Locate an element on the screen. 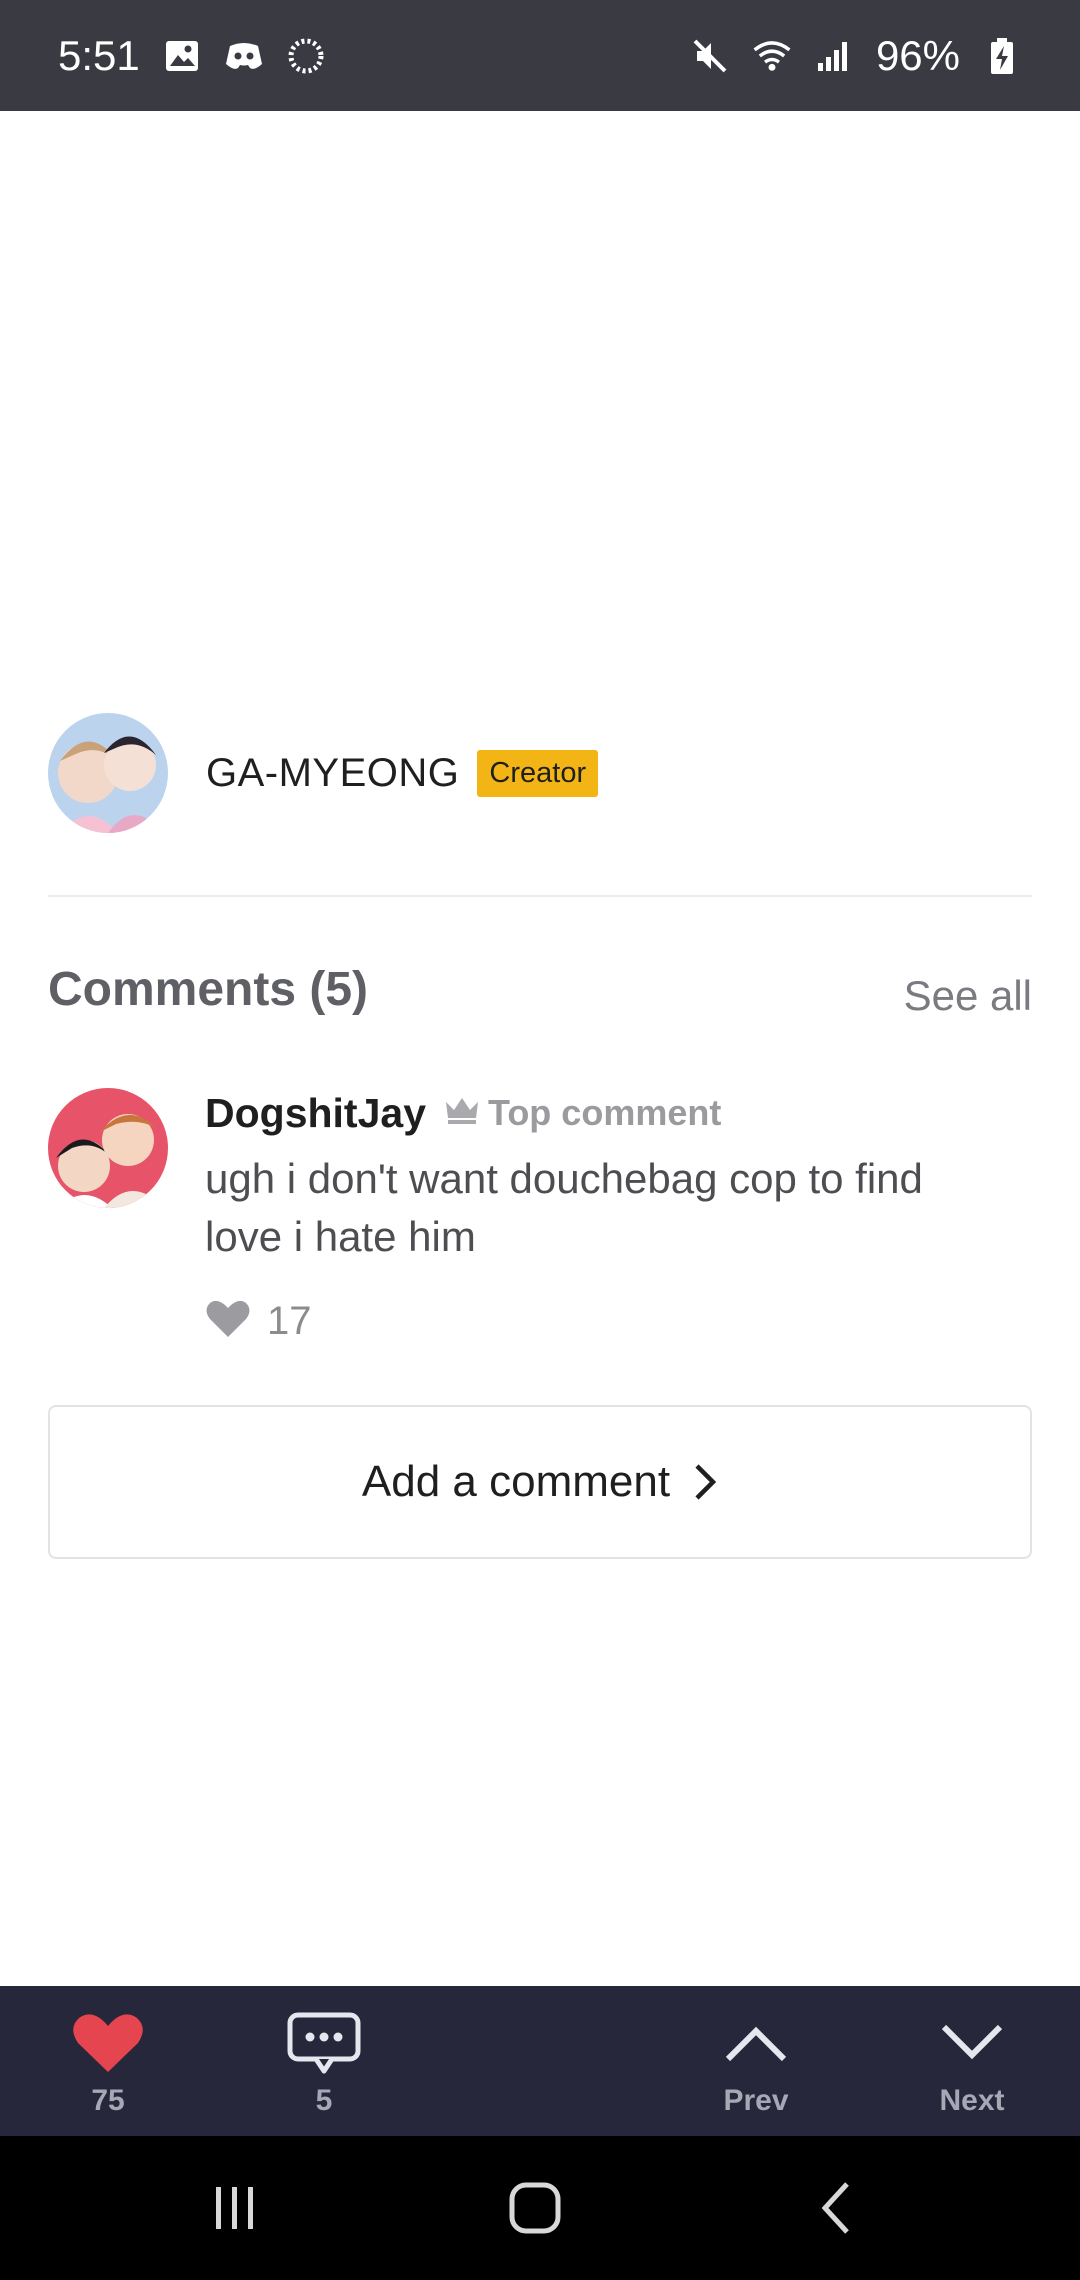 The image size is (1080, 2280). chevron-right-icon is located at coordinates (705, 1482).